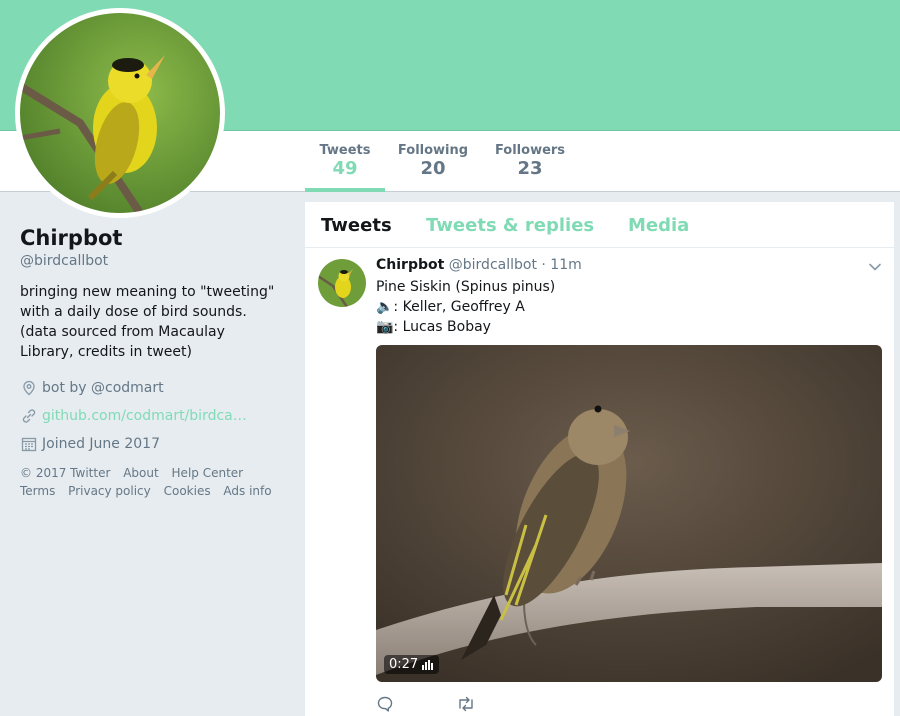 This screenshot has height=716, width=900. I want to click on stat-label: Following, so click(433, 150).